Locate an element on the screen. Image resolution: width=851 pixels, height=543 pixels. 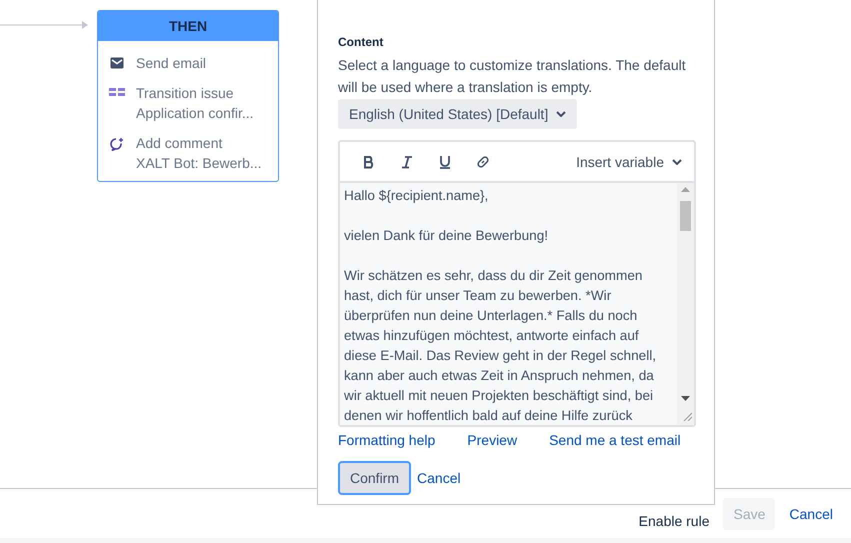
underline-icon is located at coordinates (445, 161).